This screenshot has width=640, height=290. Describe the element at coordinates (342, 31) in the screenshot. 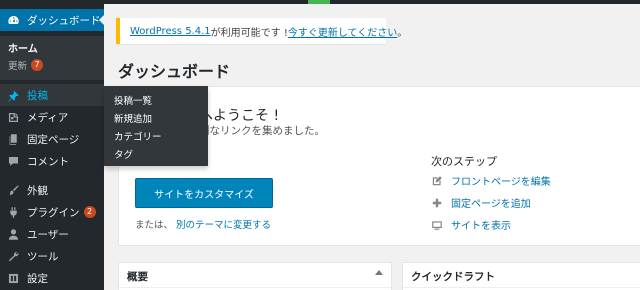

I see `update-now-link: 今すぐ更新してください` at that location.